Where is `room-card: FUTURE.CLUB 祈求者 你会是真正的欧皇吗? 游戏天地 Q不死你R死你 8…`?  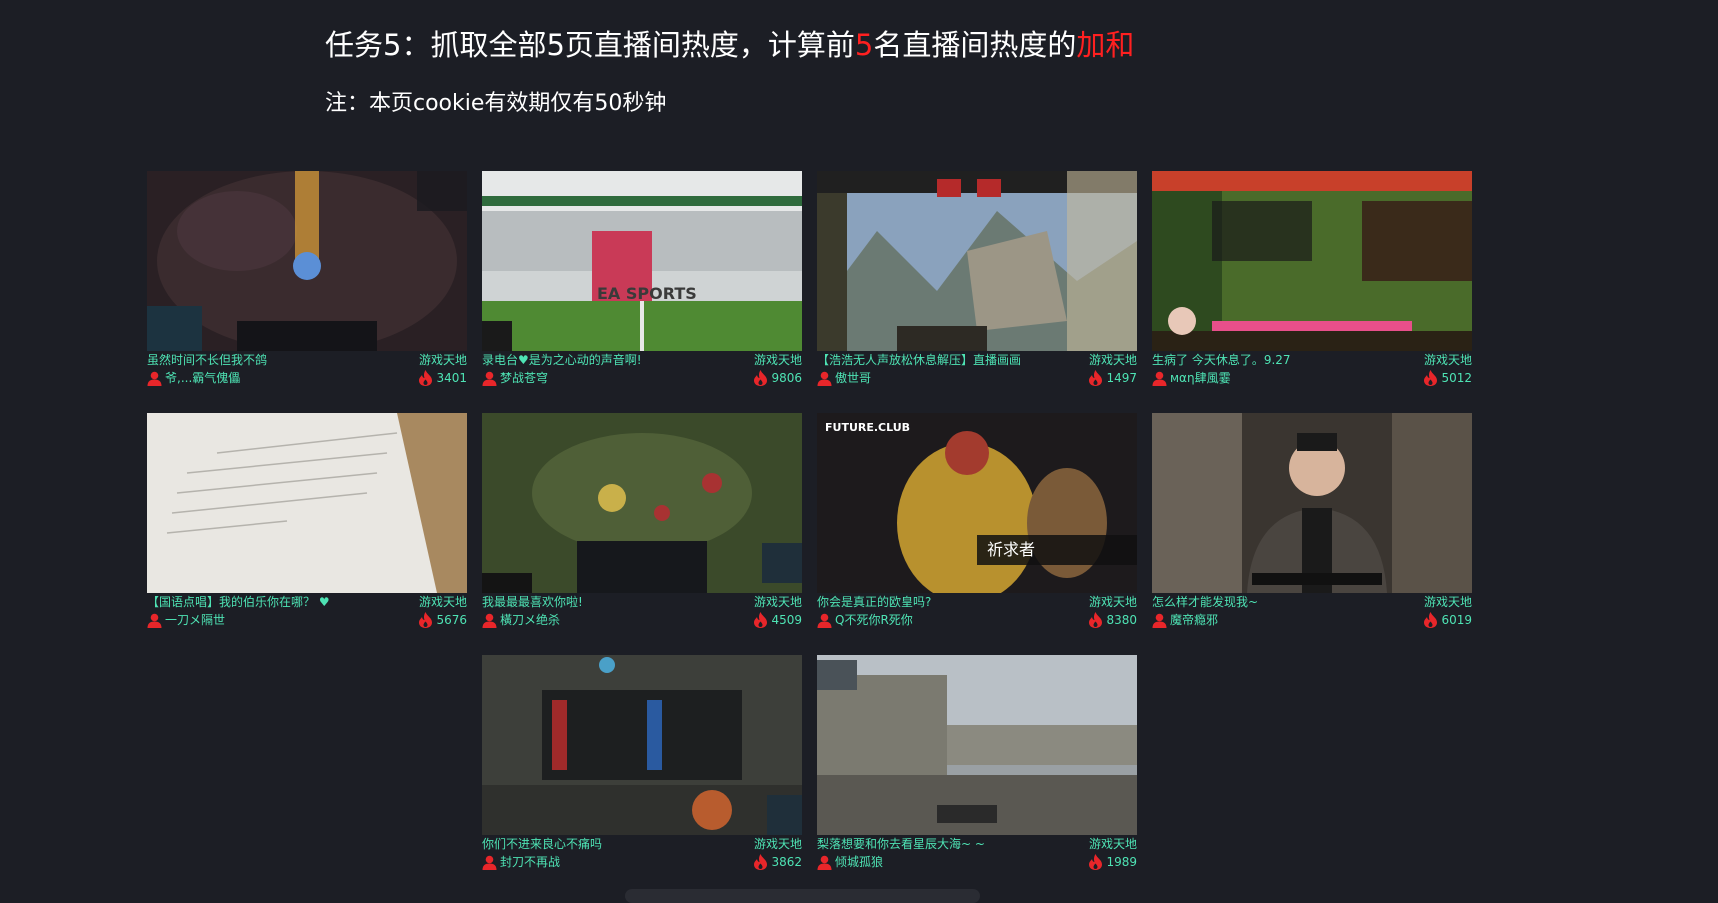 room-card: FUTURE.CLUB 祈求者 你会是真正的欧皇吗? 游戏天地 Q不死你R死你 8… is located at coordinates (977, 523).